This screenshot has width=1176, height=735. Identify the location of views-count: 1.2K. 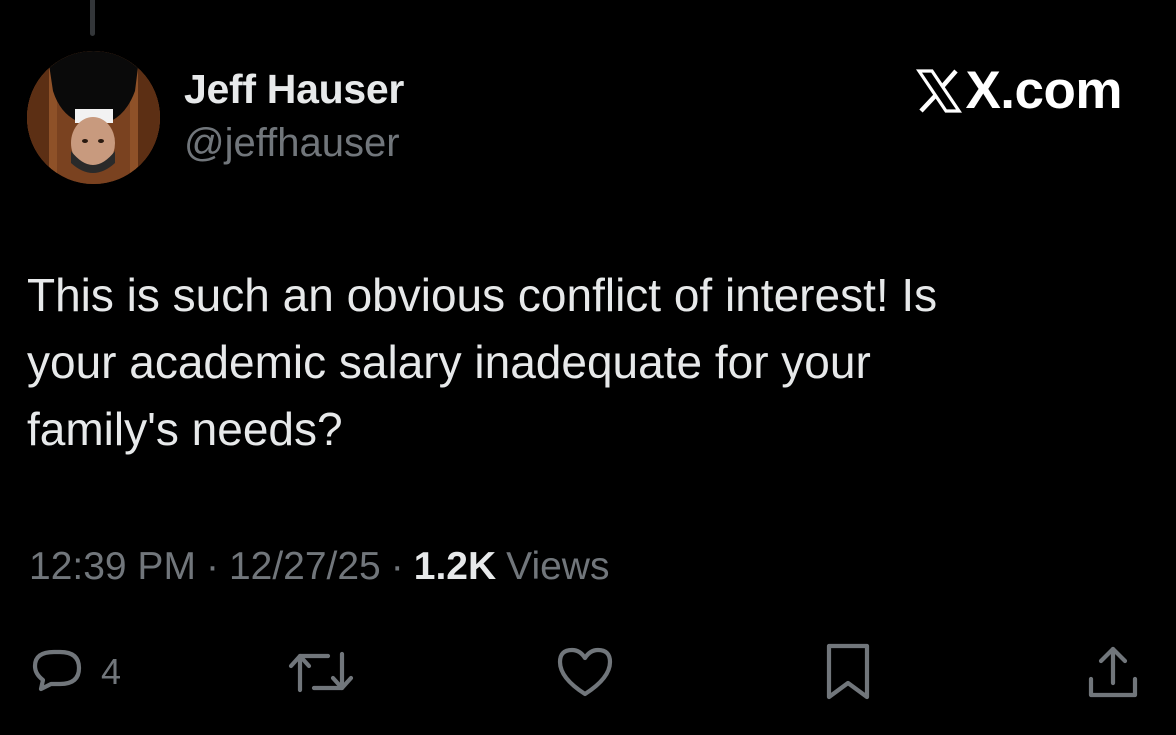
(455, 566).